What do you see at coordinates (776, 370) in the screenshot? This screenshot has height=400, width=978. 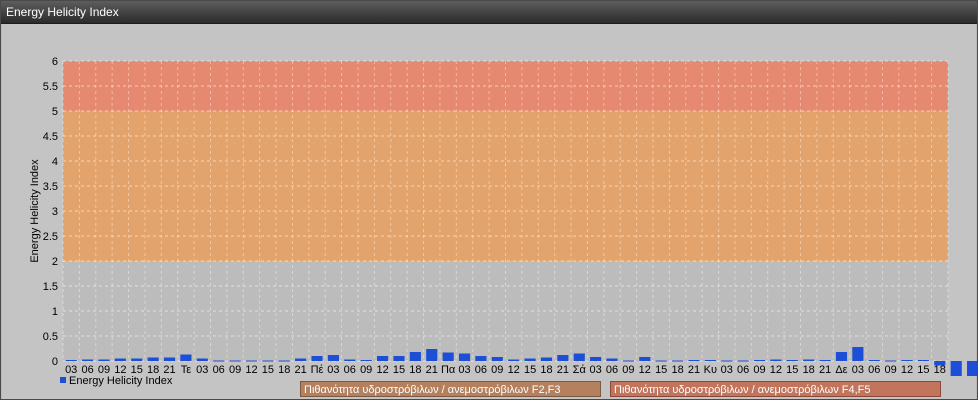 I see `x-tick-label-43: 12` at bounding box center [776, 370].